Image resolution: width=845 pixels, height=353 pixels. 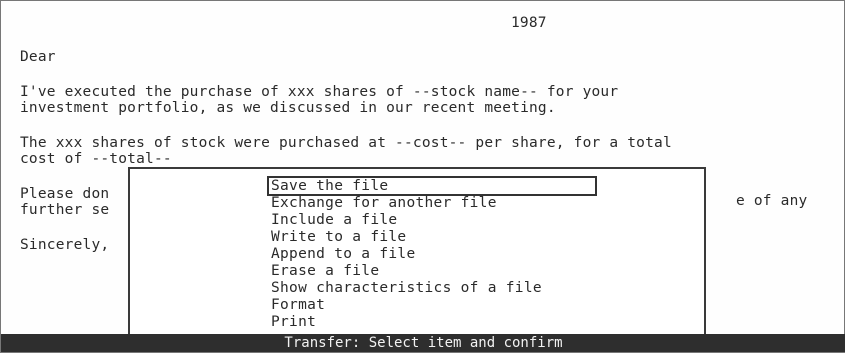 What do you see at coordinates (96, 159) in the screenshot?
I see `letter-line: cost of --total--` at bounding box center [96, 159].